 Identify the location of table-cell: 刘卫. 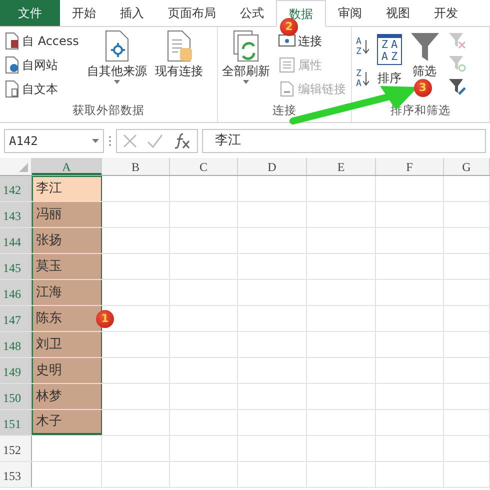
(67, 344).